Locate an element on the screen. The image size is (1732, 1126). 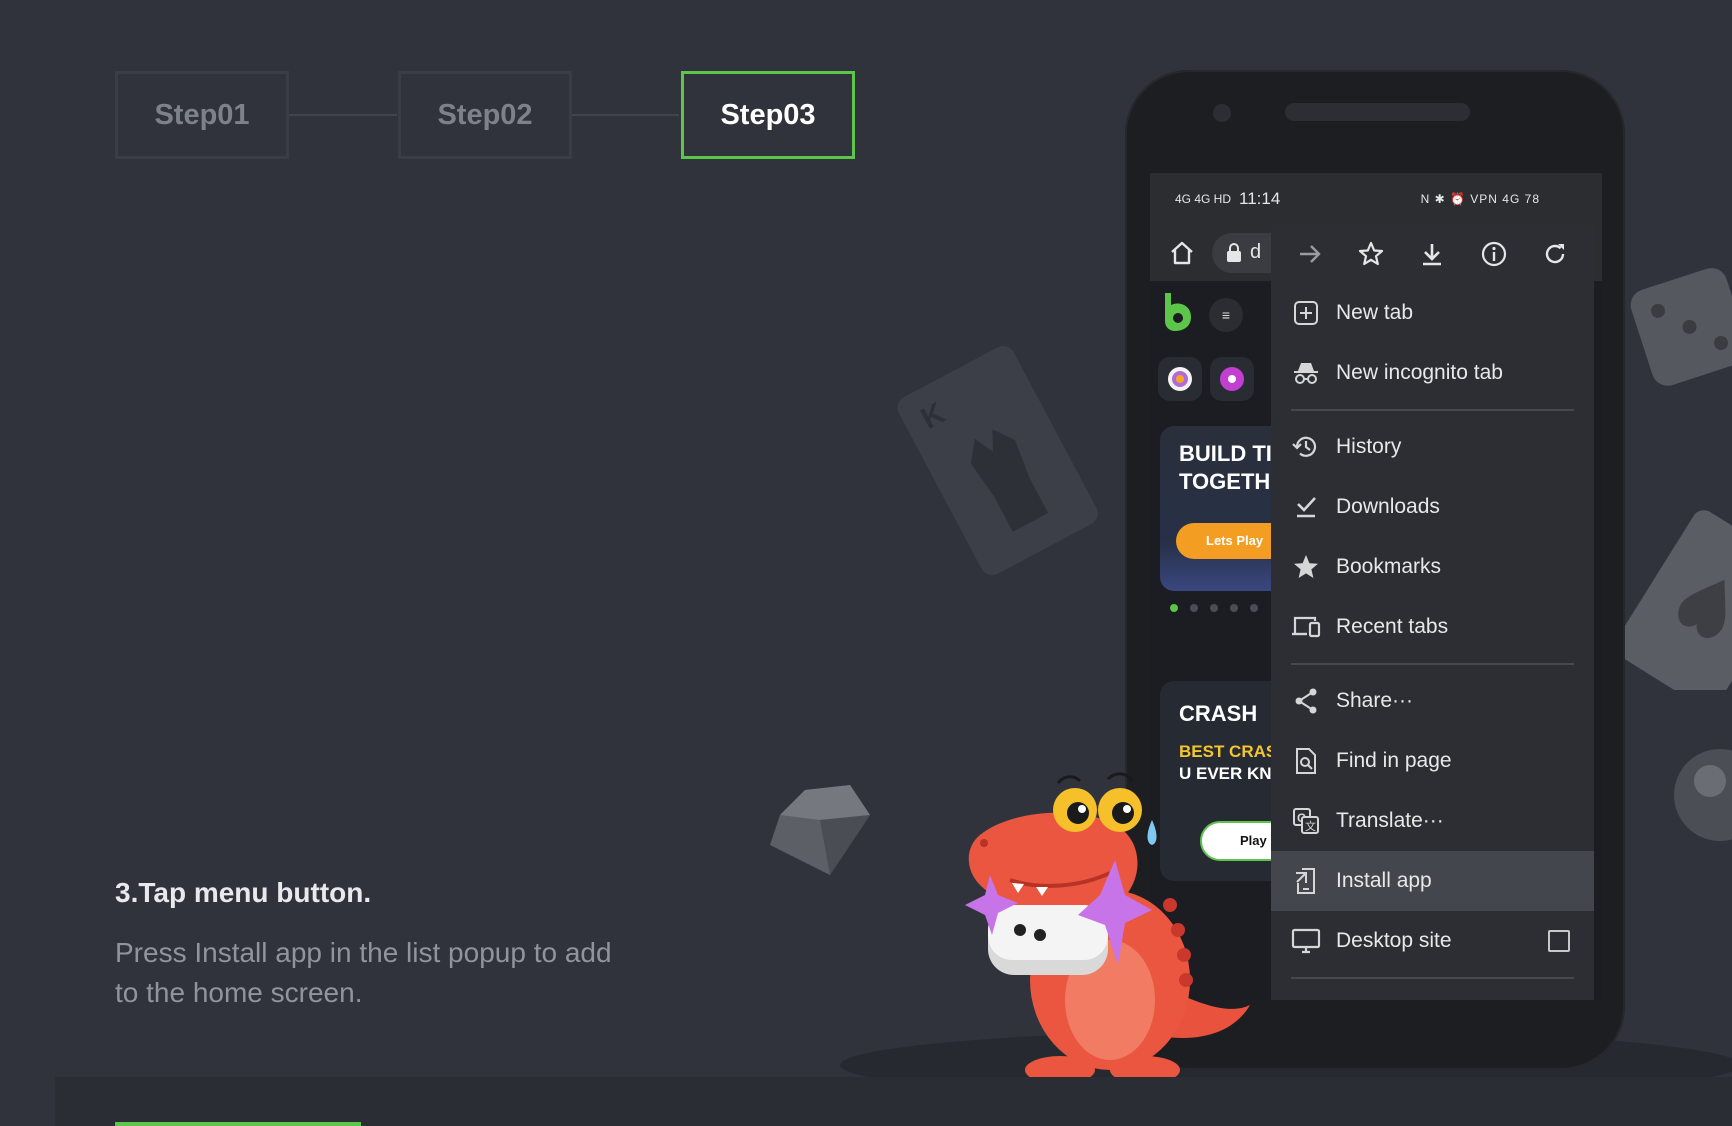
find-in-page-icon is located at coordinates (1306, 761).